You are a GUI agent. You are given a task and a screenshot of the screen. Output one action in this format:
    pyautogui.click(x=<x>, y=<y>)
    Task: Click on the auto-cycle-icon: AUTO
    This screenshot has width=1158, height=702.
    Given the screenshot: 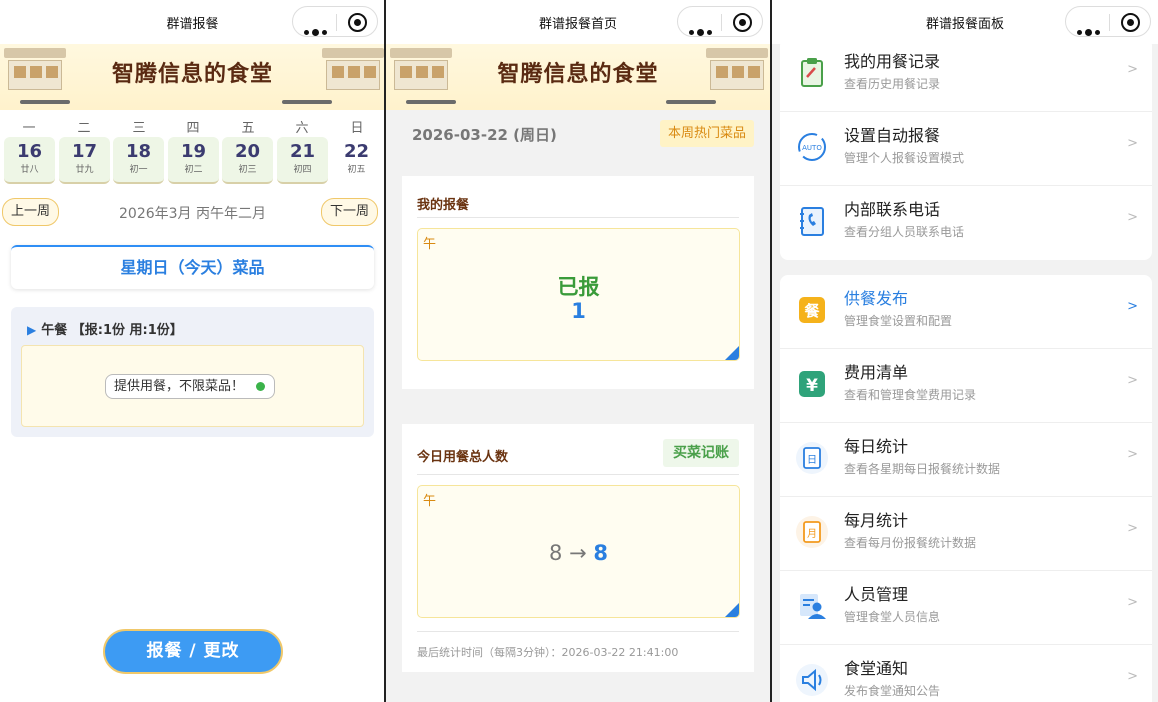 What is the action you would take?
    pyautogui.click(x=812, y=147)
    